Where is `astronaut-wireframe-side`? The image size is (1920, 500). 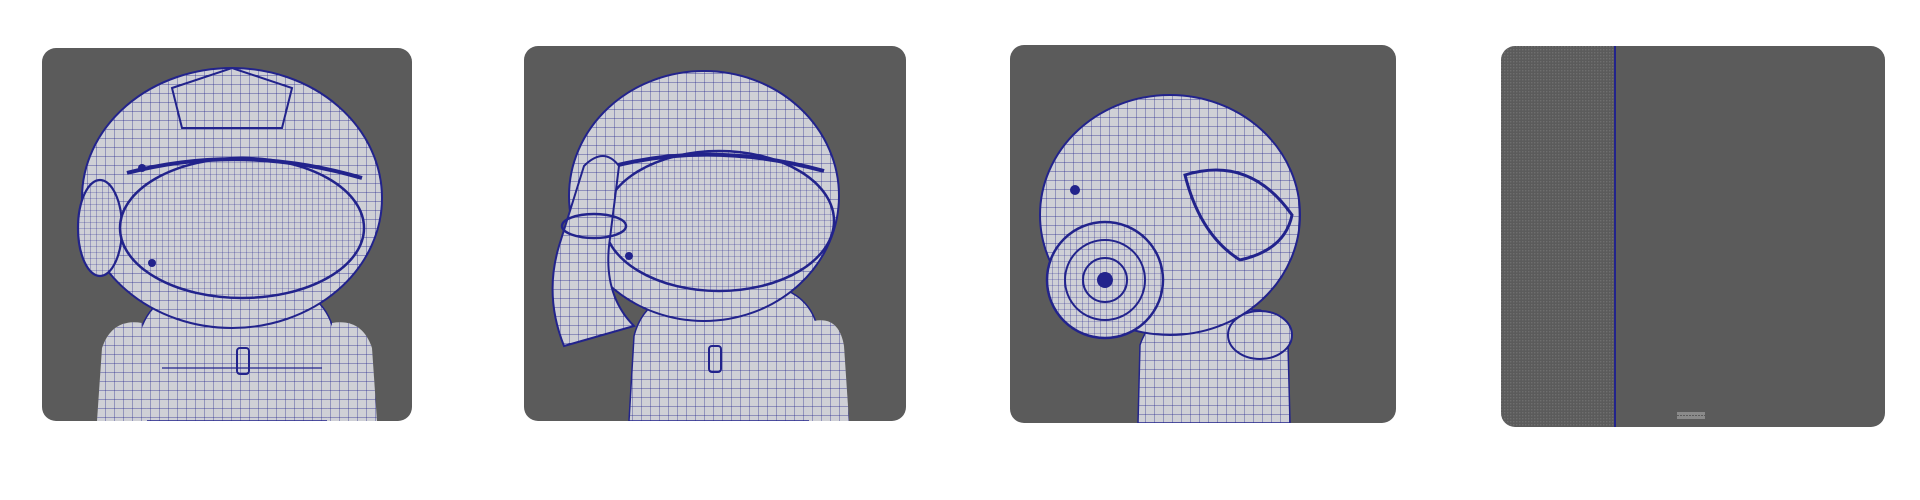
astronaut-wireframe-side is located at coordinates (1170, 258).